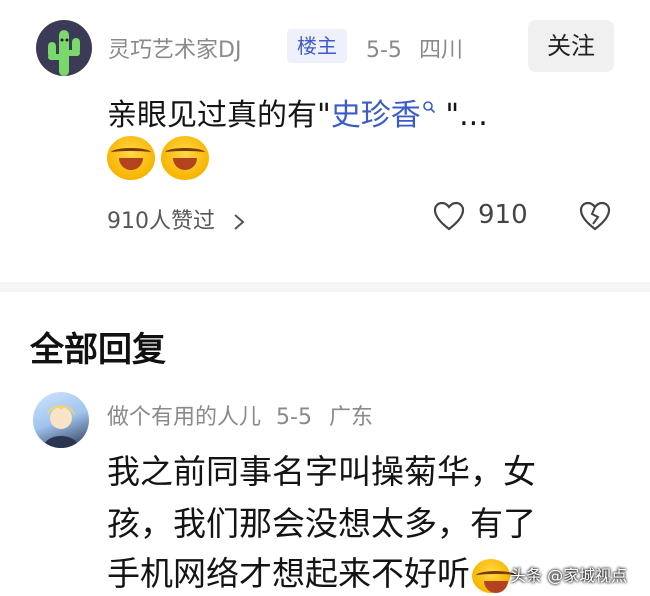 The height and width of the screenshot is (596, 650). What do you see at coordinates (595, 217) in the screenshot?
I see `broken-heart-icon` at bounding box center [595, 217].